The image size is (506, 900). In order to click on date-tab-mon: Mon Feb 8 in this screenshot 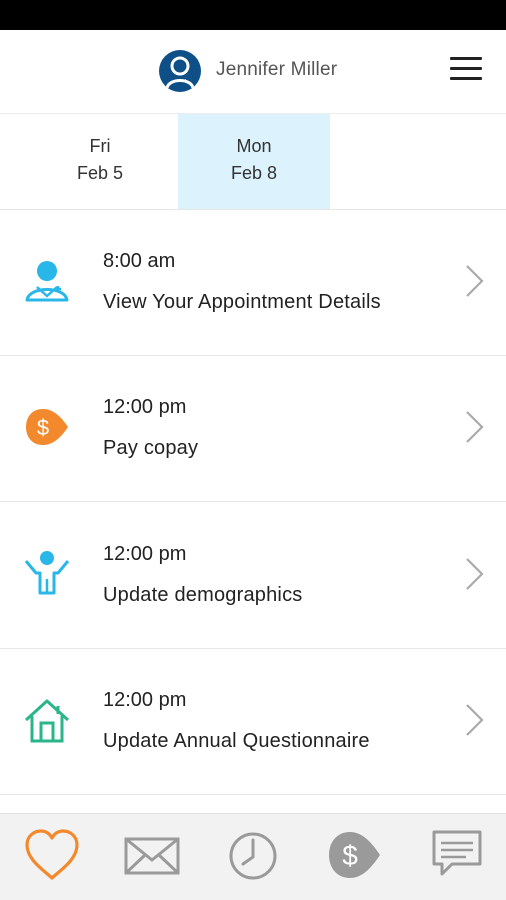, I will do `click(254, 161)`.